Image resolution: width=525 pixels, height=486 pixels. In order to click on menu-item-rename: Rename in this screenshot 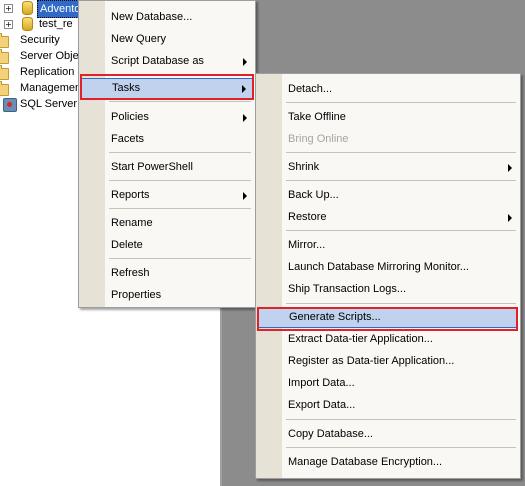, I will do `click(167, 223)`.